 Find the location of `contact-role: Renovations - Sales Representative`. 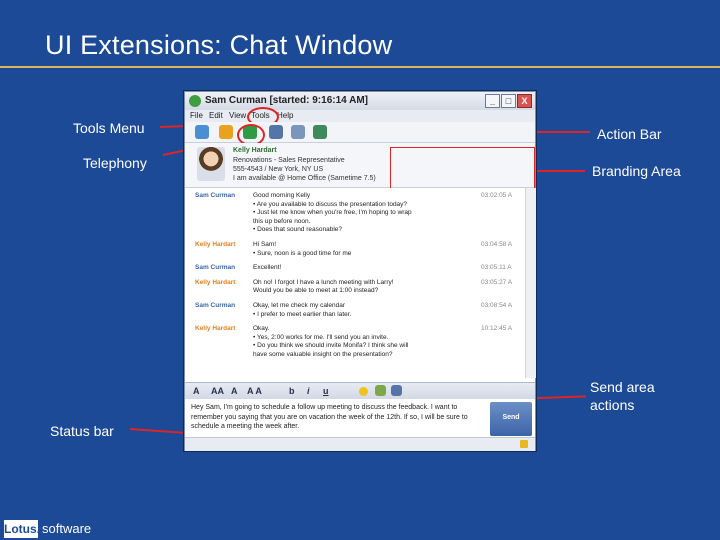

contact-role: Renovations - Sales Representative is located at coordinates (289, 160).